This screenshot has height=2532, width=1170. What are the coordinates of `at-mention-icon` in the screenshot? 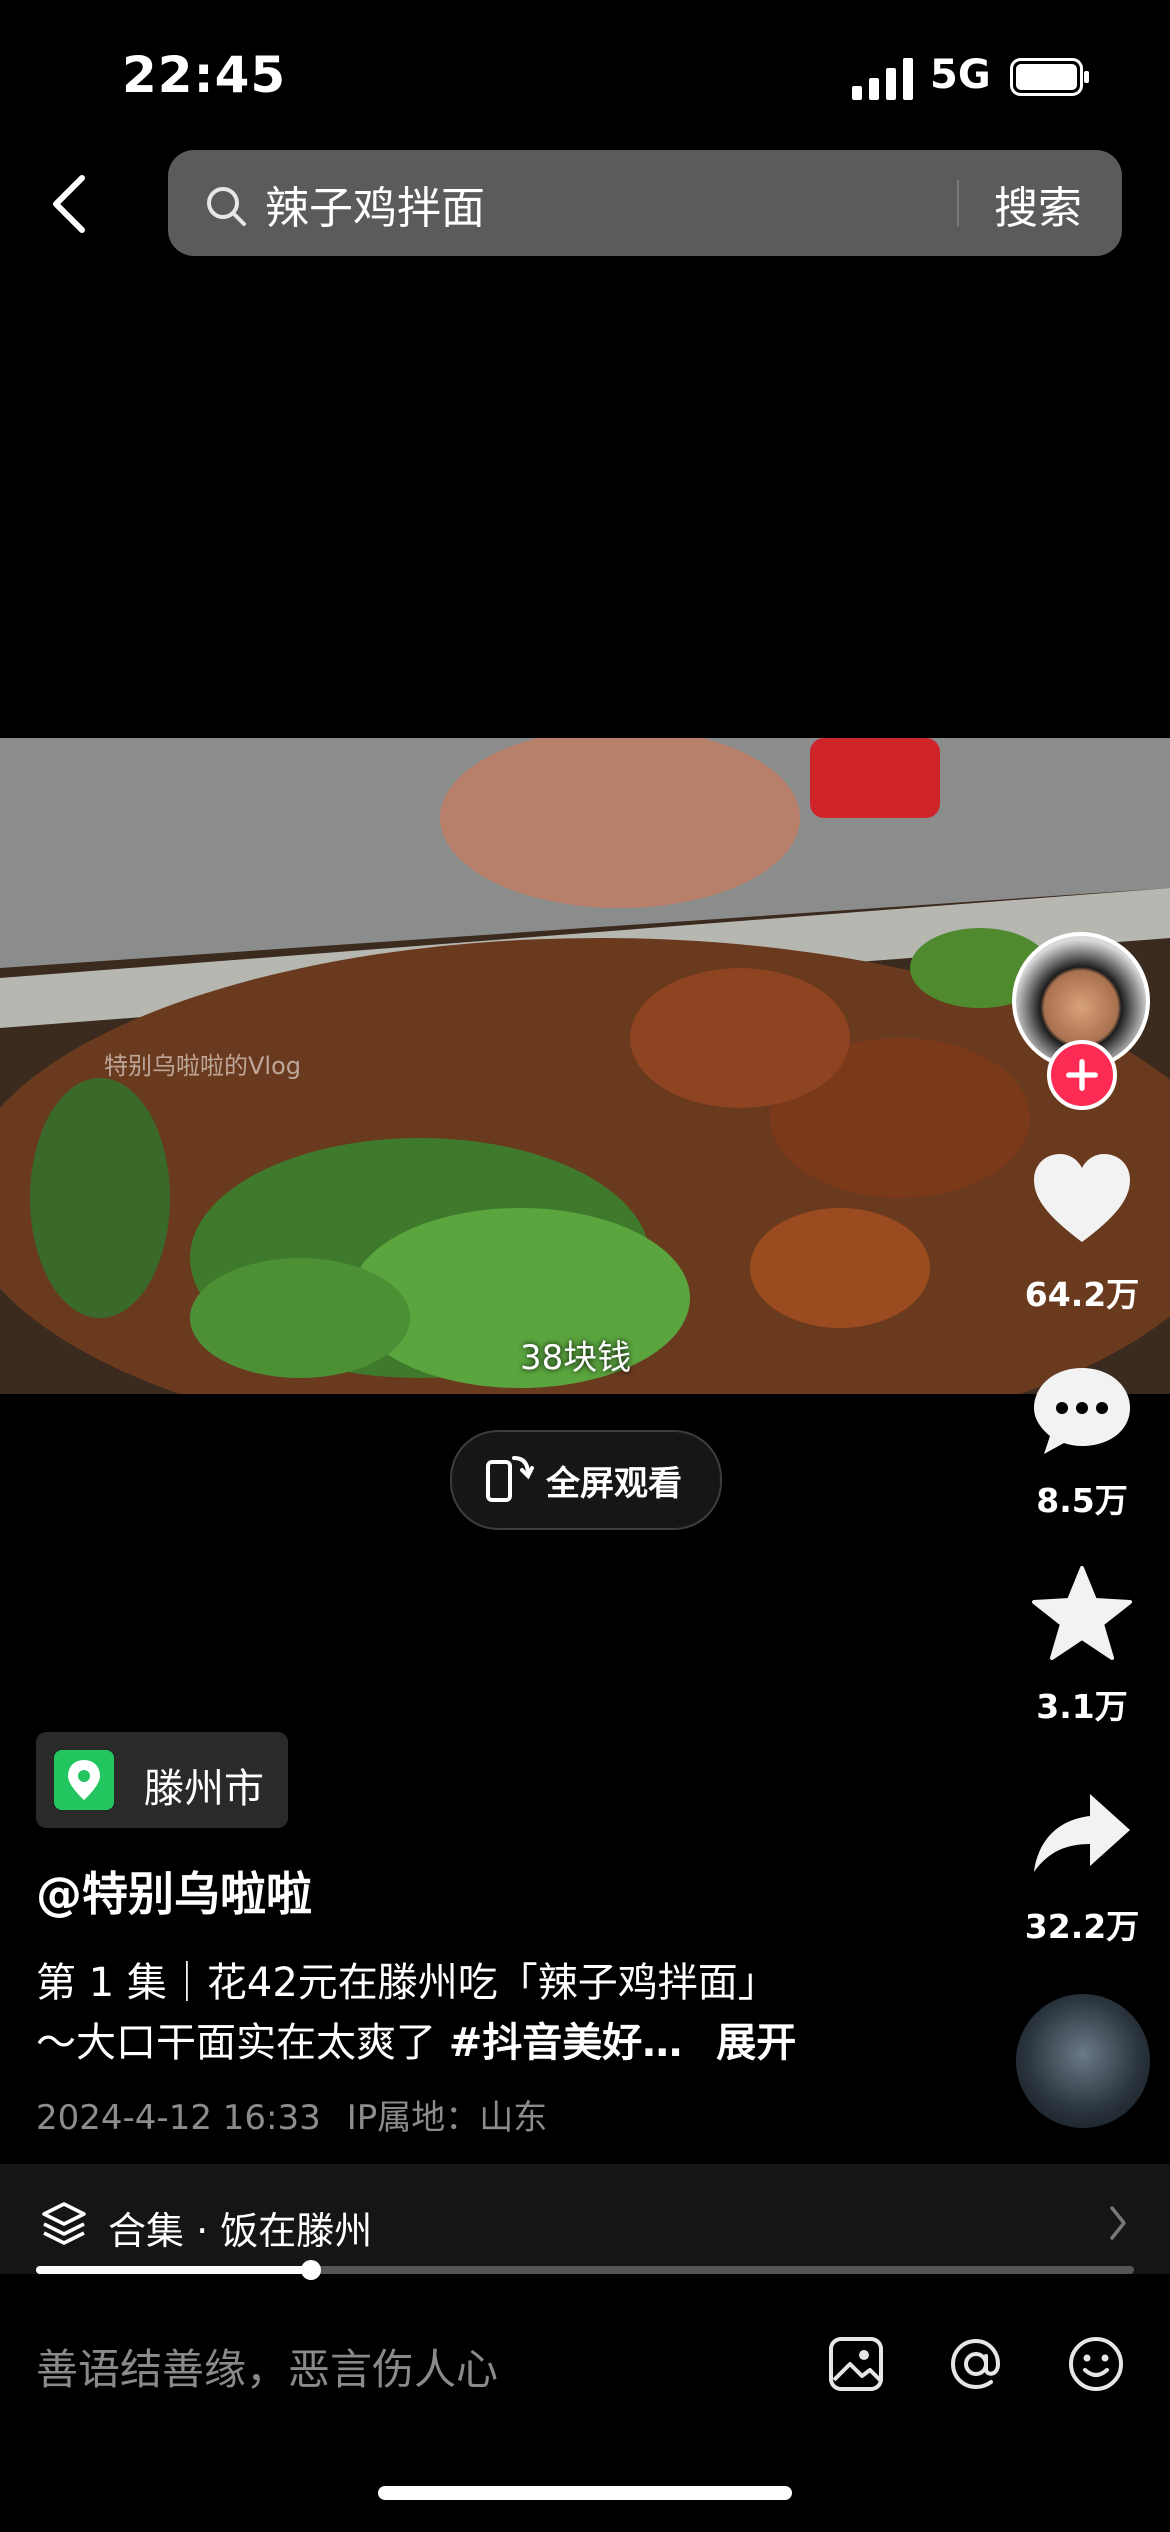 It's located at (976, 2364).